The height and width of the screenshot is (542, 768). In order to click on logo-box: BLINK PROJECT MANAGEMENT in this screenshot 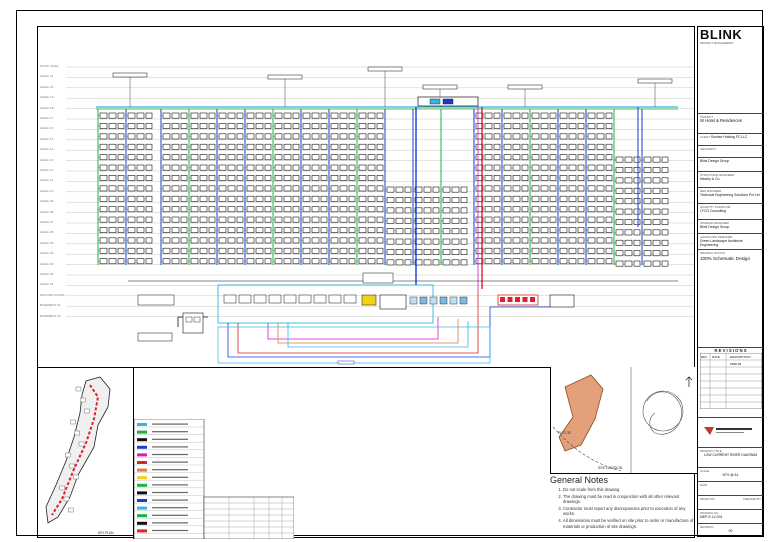, I will do `click(730, 40)`.